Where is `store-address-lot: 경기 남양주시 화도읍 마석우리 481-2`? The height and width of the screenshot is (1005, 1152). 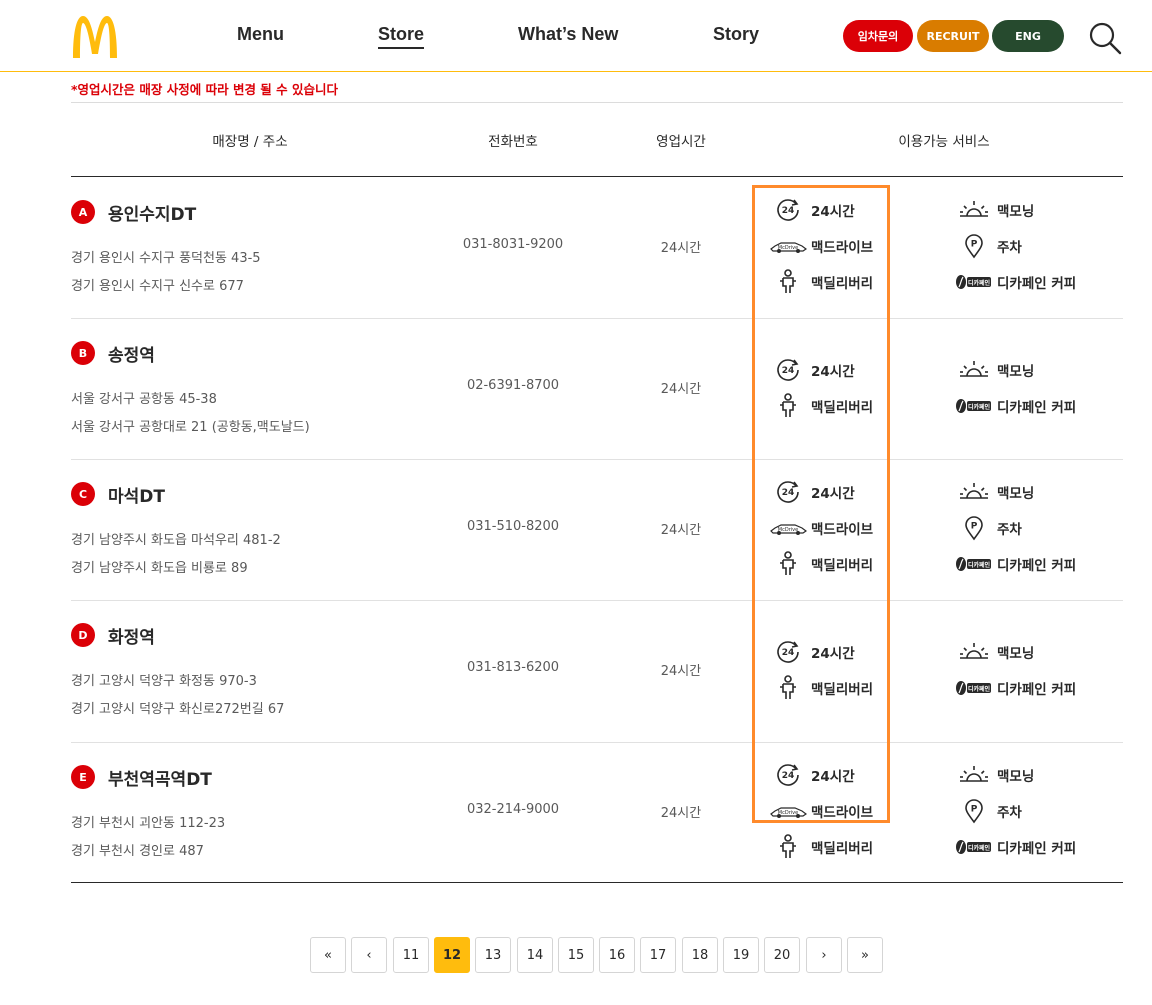 store-address-lot: 경기 남양주시 화도읍 마석우리 481-2 is located at coordinates (176, 540).